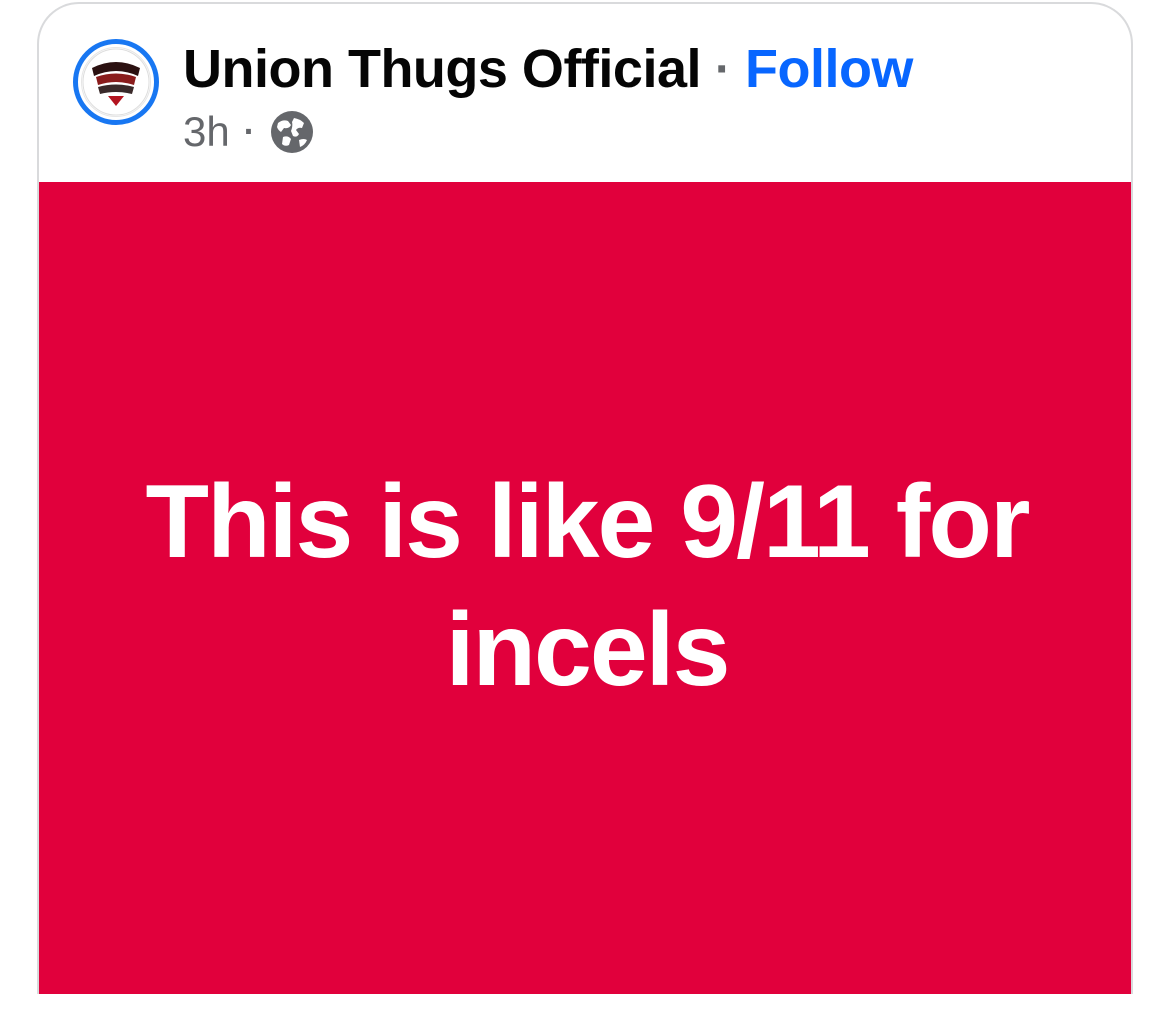  What do you see at coordinates (829, 69) in the screenshot?
I see `follow-button: Follow` at bounding box center [829, 69].